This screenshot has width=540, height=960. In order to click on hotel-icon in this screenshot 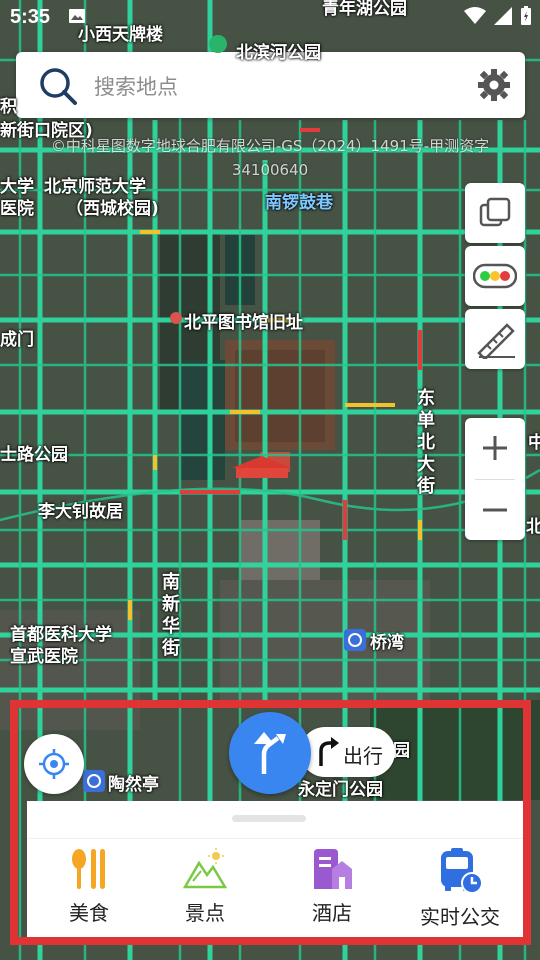, I will do `click(333, 869)`.